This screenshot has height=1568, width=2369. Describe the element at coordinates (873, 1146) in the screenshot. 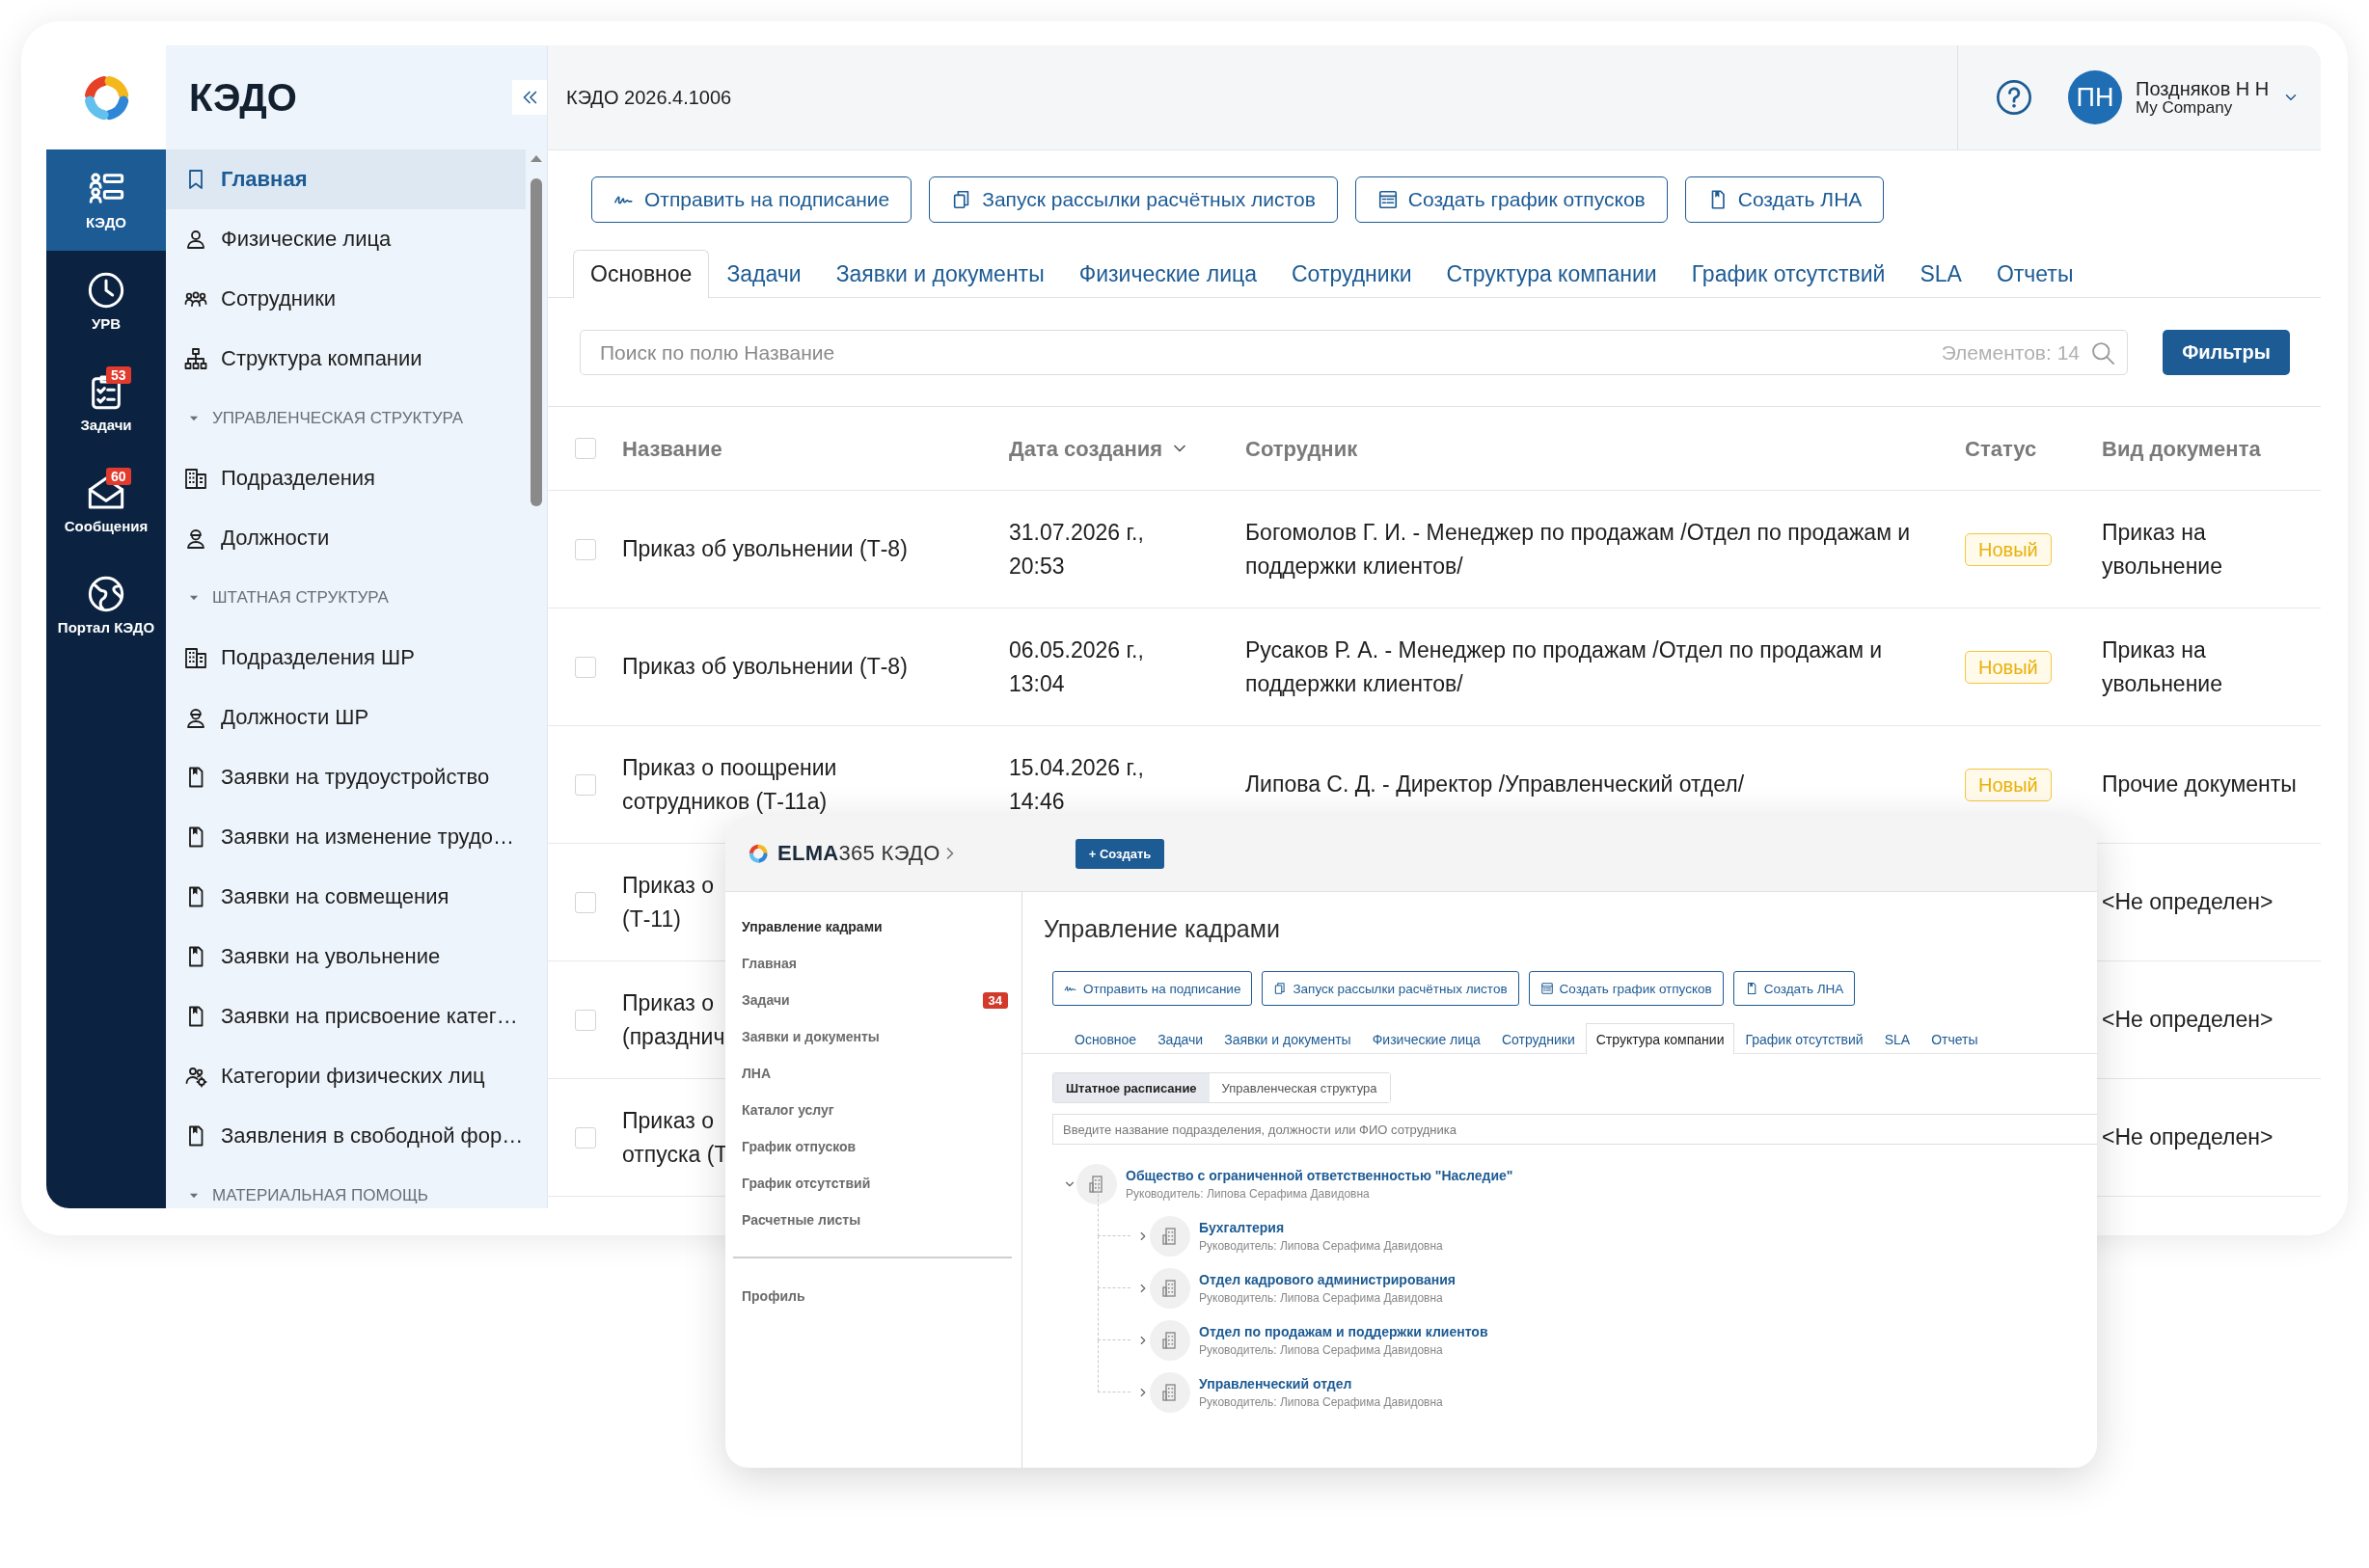

I see `nav-item: График отпусков` at that location.